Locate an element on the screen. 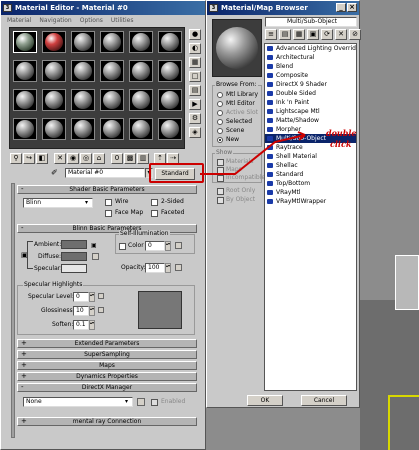 This screenshot has width=419, height=450. self-illum-map-button is located at coordinates (178, 245).